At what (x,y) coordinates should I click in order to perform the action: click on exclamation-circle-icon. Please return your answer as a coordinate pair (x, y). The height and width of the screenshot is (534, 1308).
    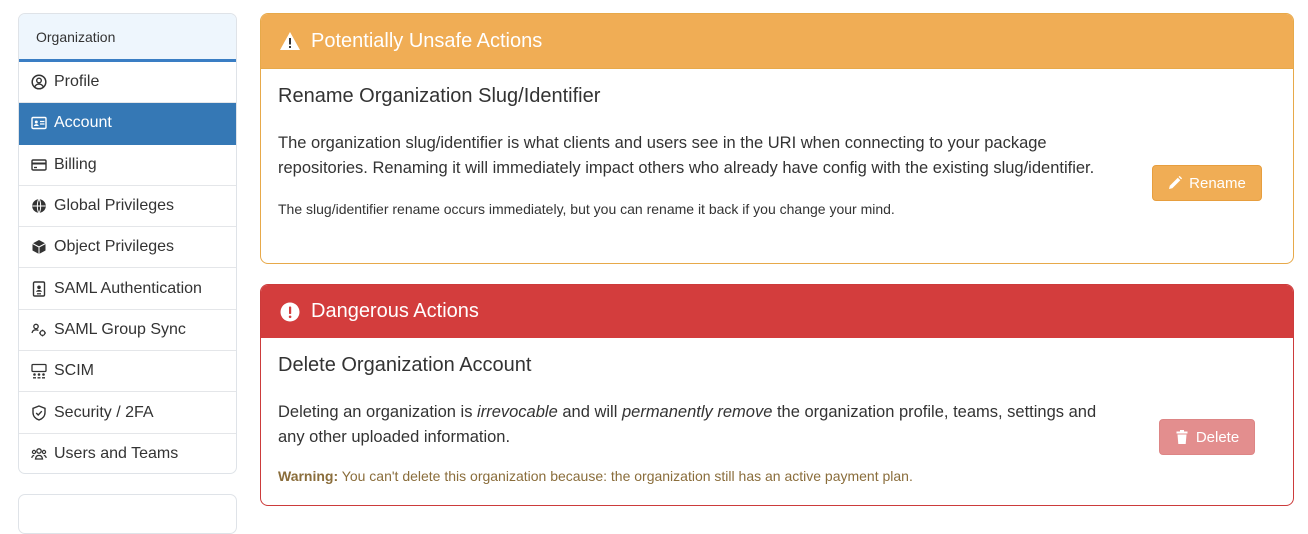
    Looking at the image, I should click on (290, 312).